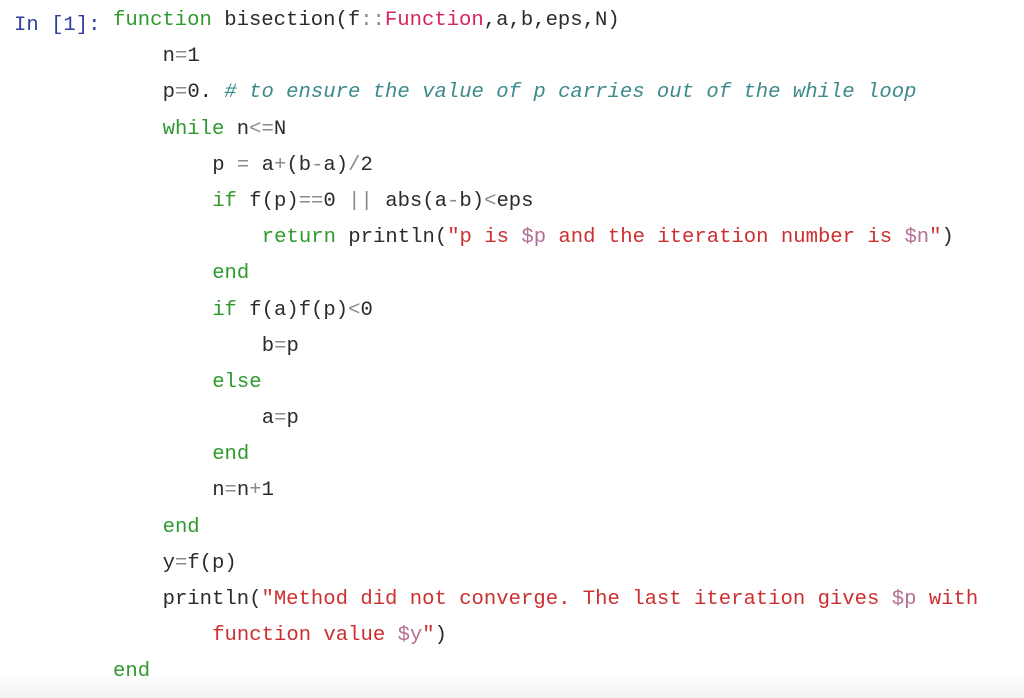 This screenshot has height=698, width=1024. What do you see at coordinates (489, 383) in the screenshot?
I see `code-line: else` at bounding box center [489, 383].